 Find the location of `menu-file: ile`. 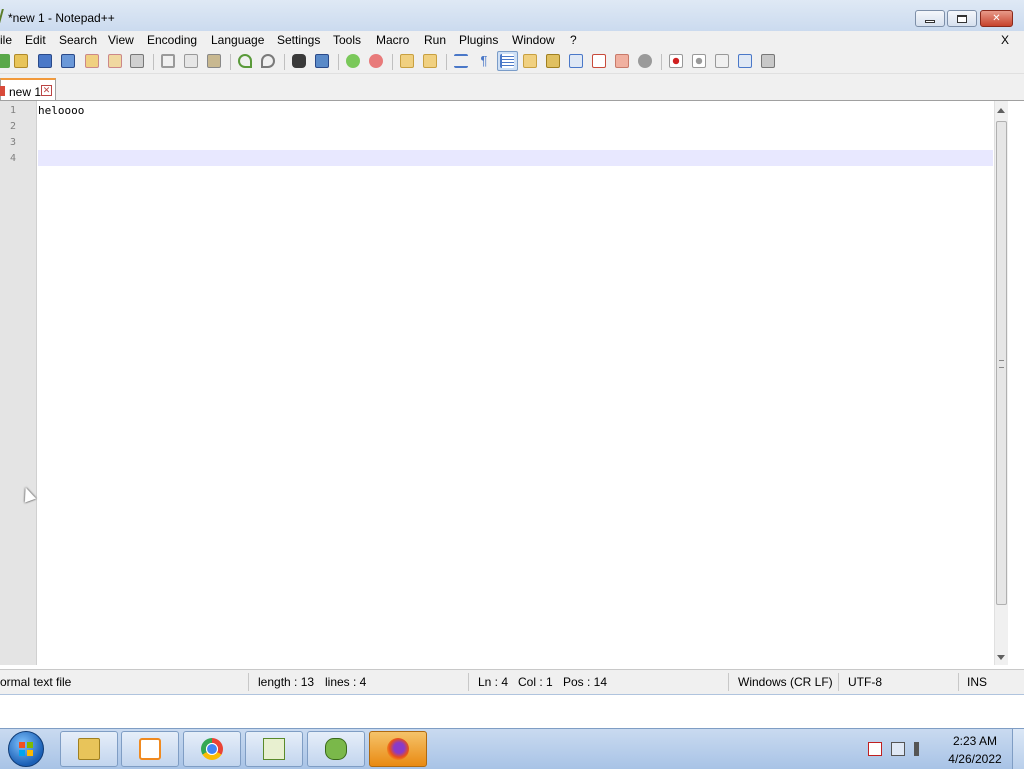

menu-file: ile is located at coordinates (6, 40).